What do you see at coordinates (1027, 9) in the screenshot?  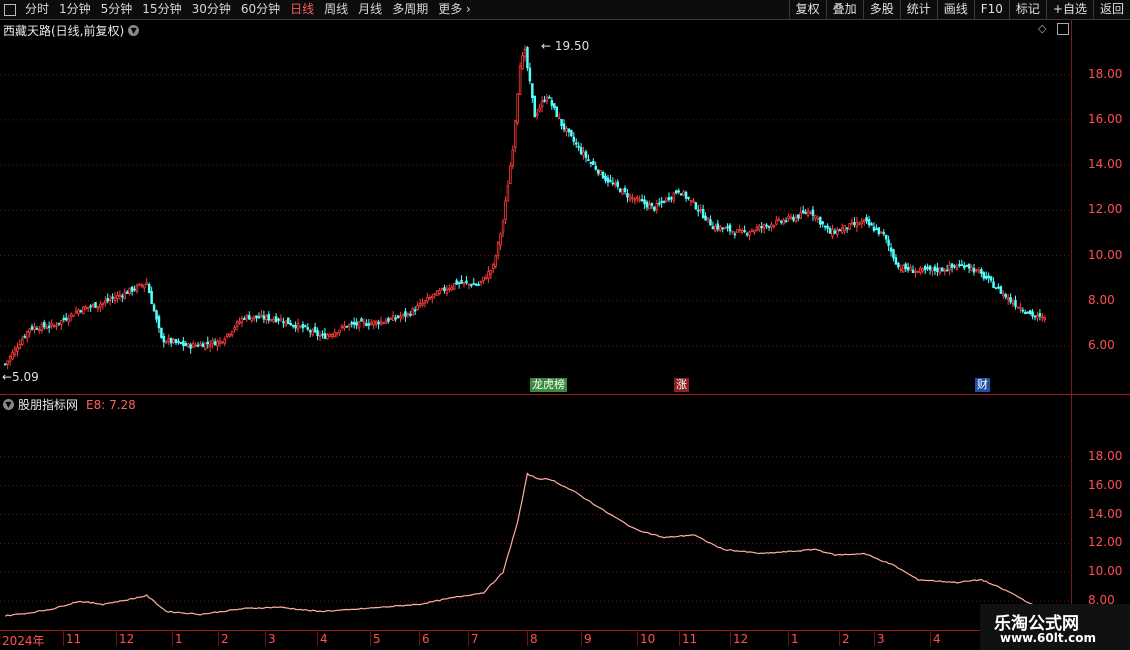 I see `mark-button: 标记` at bounding box center [1027, 9].